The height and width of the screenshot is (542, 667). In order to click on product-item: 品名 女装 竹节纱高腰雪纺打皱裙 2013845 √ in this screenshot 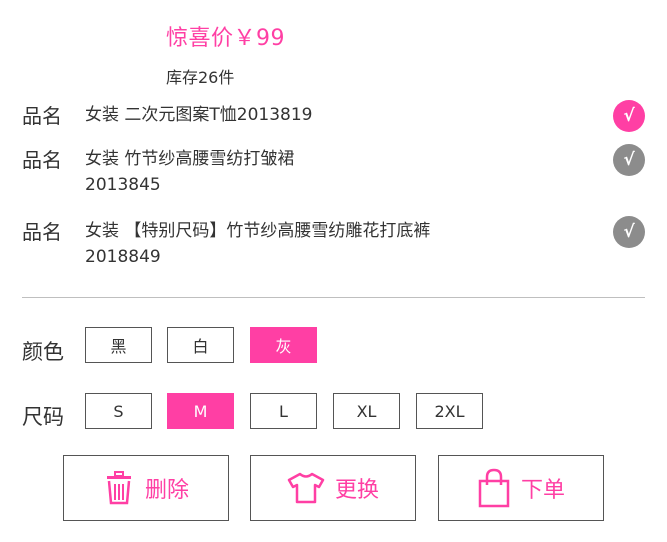, I will do `click(333, 174)`.